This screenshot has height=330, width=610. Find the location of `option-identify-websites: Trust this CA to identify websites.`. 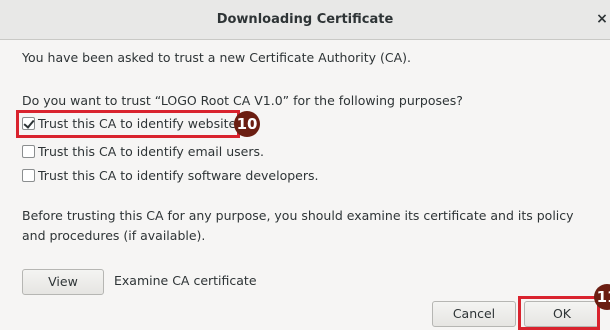

option-identify-websites: Trust this CA to identify websites. is located at coordinates (134, 123).